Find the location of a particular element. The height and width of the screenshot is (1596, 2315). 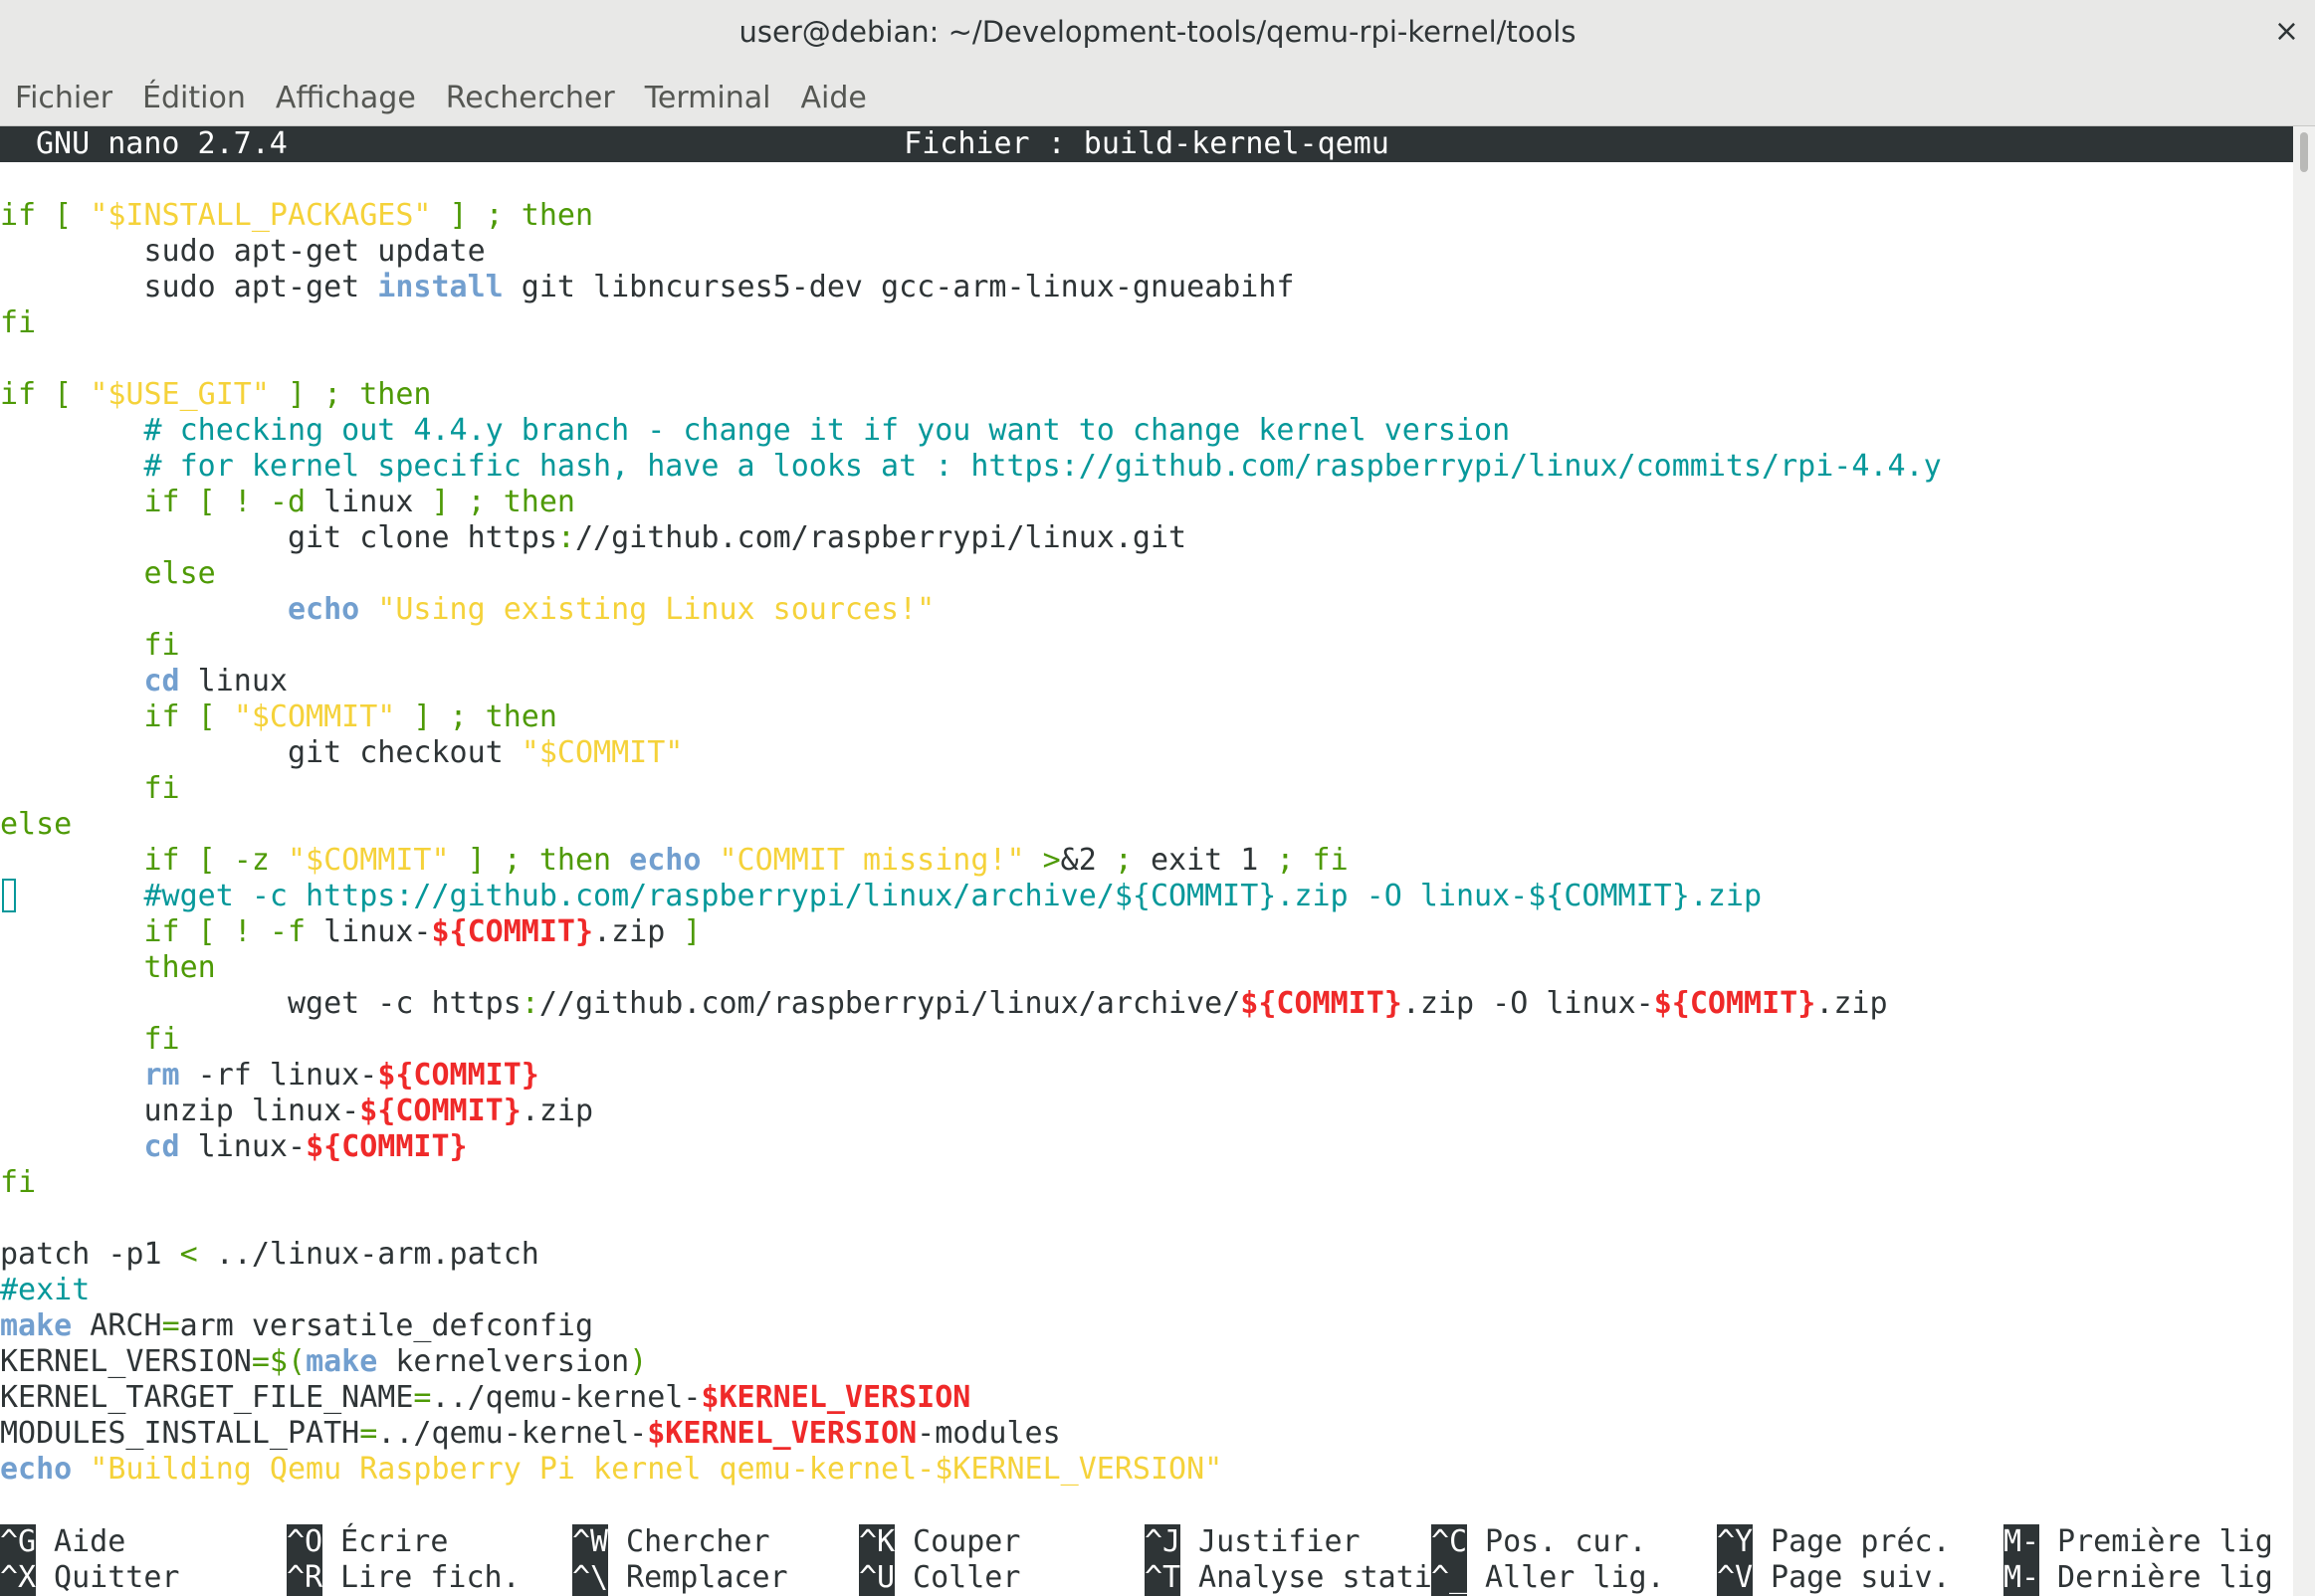

menu-edition: Édition is located at coordinates (194, 95).